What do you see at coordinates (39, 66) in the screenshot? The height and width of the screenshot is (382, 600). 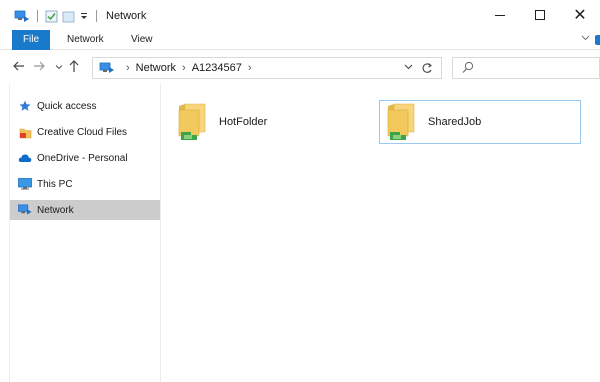 I see `forward-arrow-icon` at bounding box center [39, 66].